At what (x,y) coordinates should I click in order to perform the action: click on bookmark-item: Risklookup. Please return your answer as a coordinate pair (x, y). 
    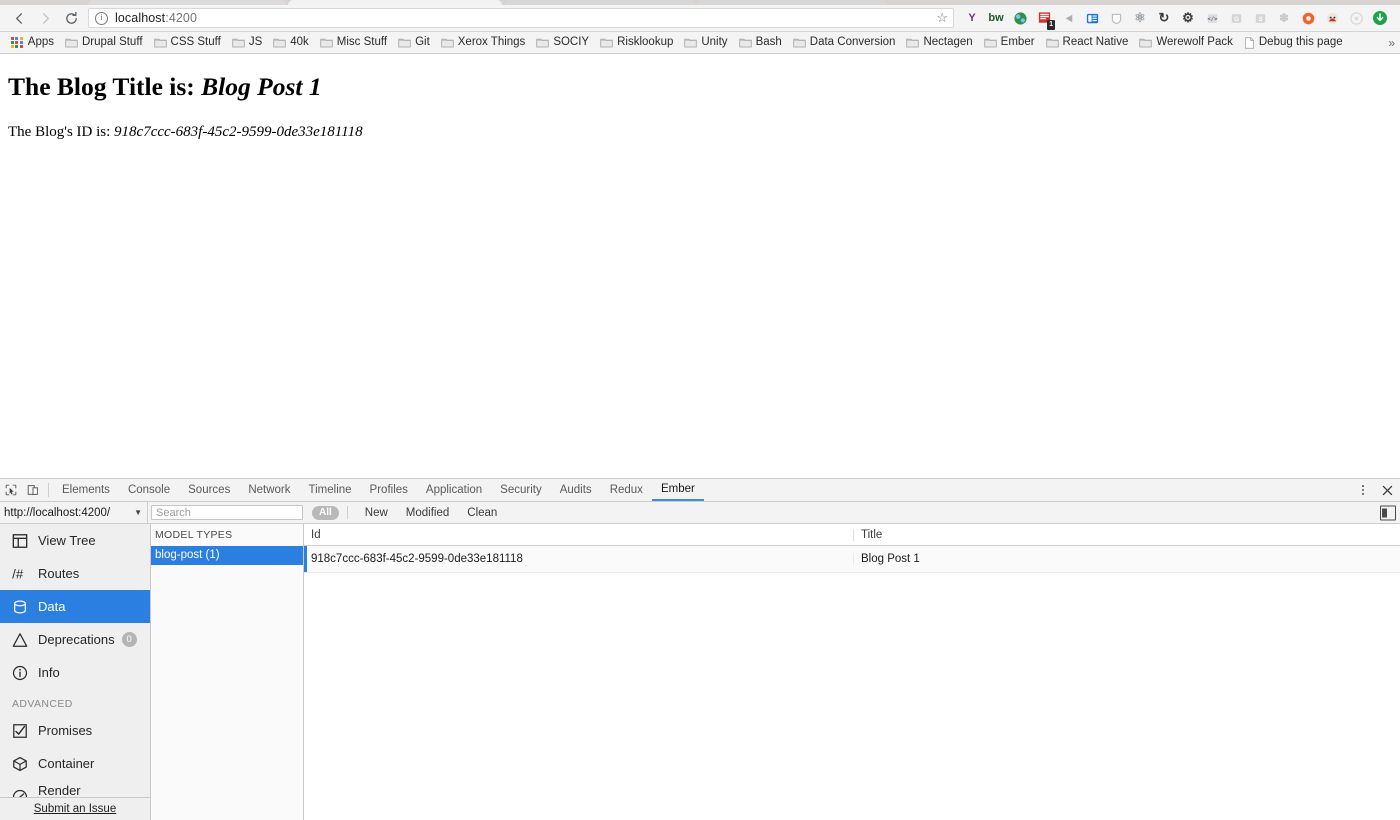
    Looking at the image, I should click on (637, 43).